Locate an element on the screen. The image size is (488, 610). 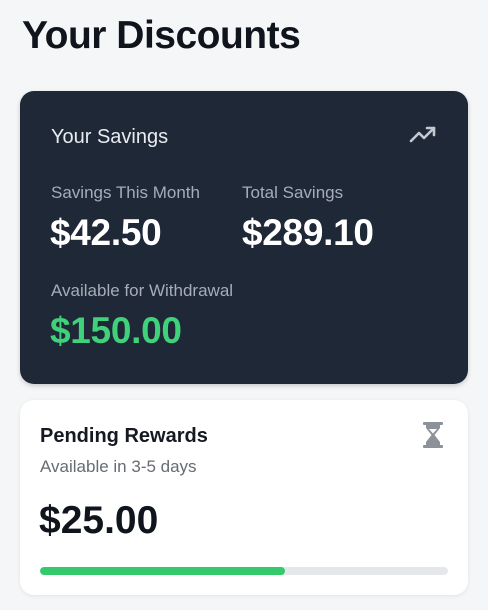
pending-rewards-title: Pending Rewards is located at coordinates (124, 436).